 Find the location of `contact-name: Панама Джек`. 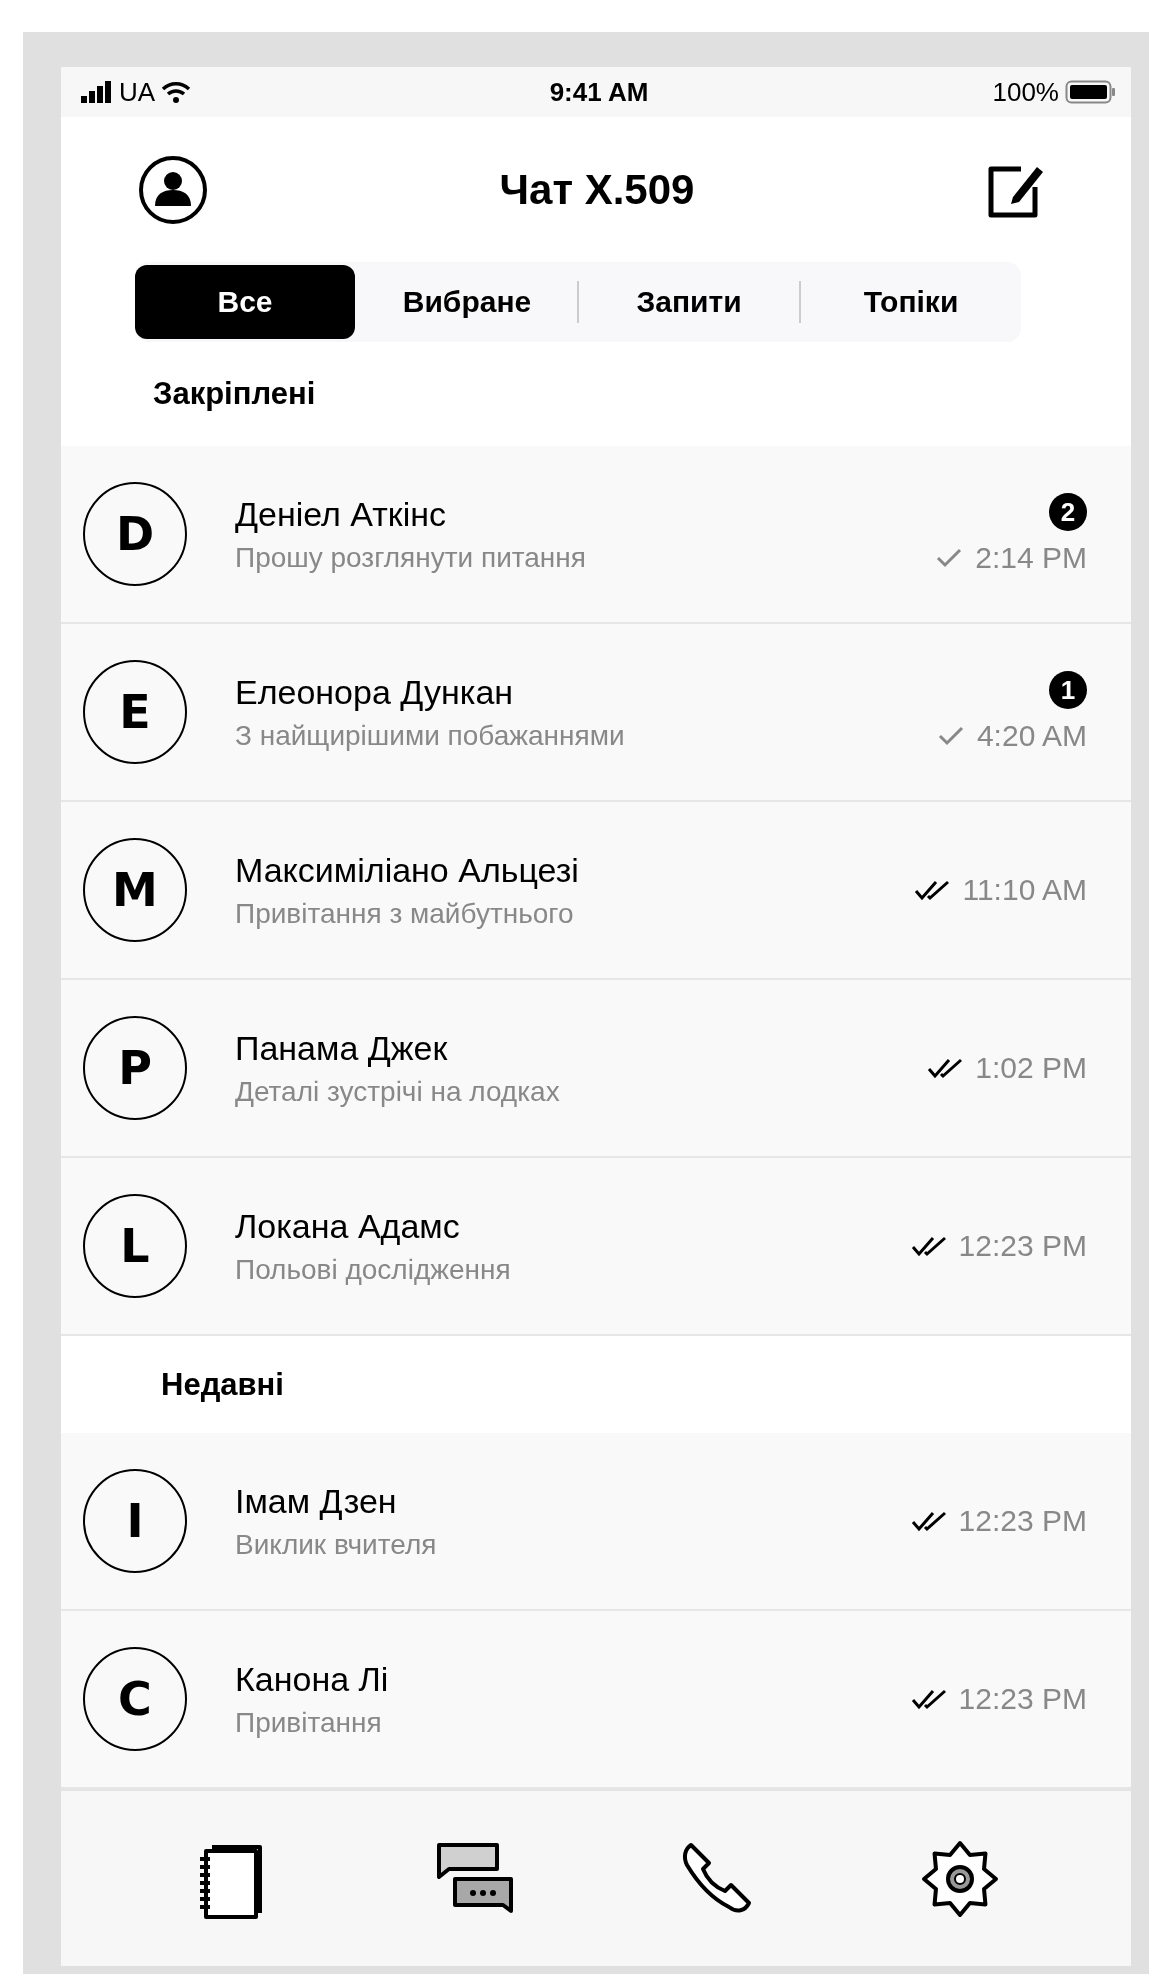

contact-name: Панама Джек is located at coordinates (342, 1048).